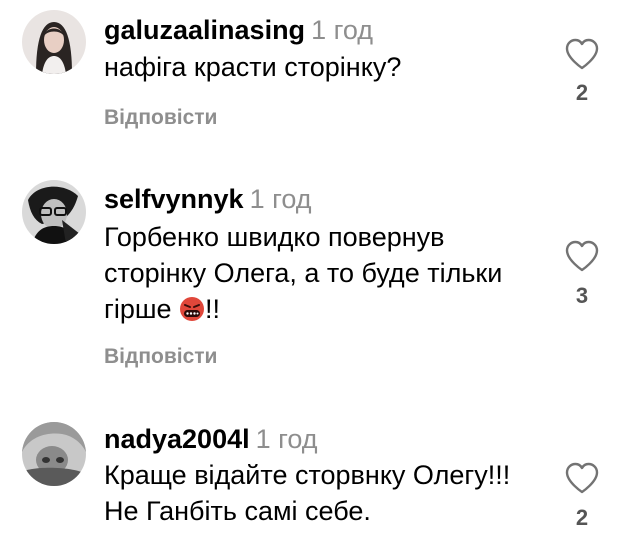 The image size is (626, 546). Describe the element at coordinates (307, 475) in the screenshot. I see `comment-text-line: Краще відайте сторвнку Олегу!!!` at that location.